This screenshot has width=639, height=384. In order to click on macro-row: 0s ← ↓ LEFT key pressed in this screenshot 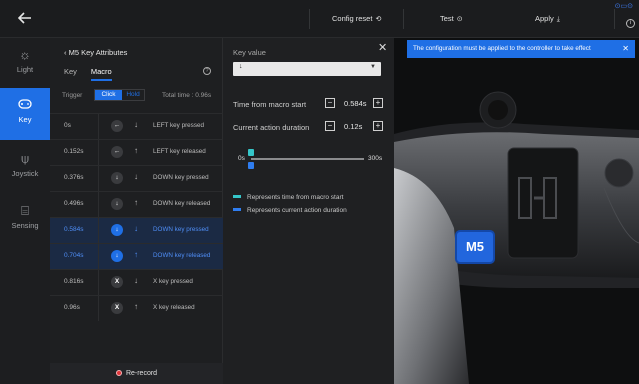, I will do `click(136, 126)`.